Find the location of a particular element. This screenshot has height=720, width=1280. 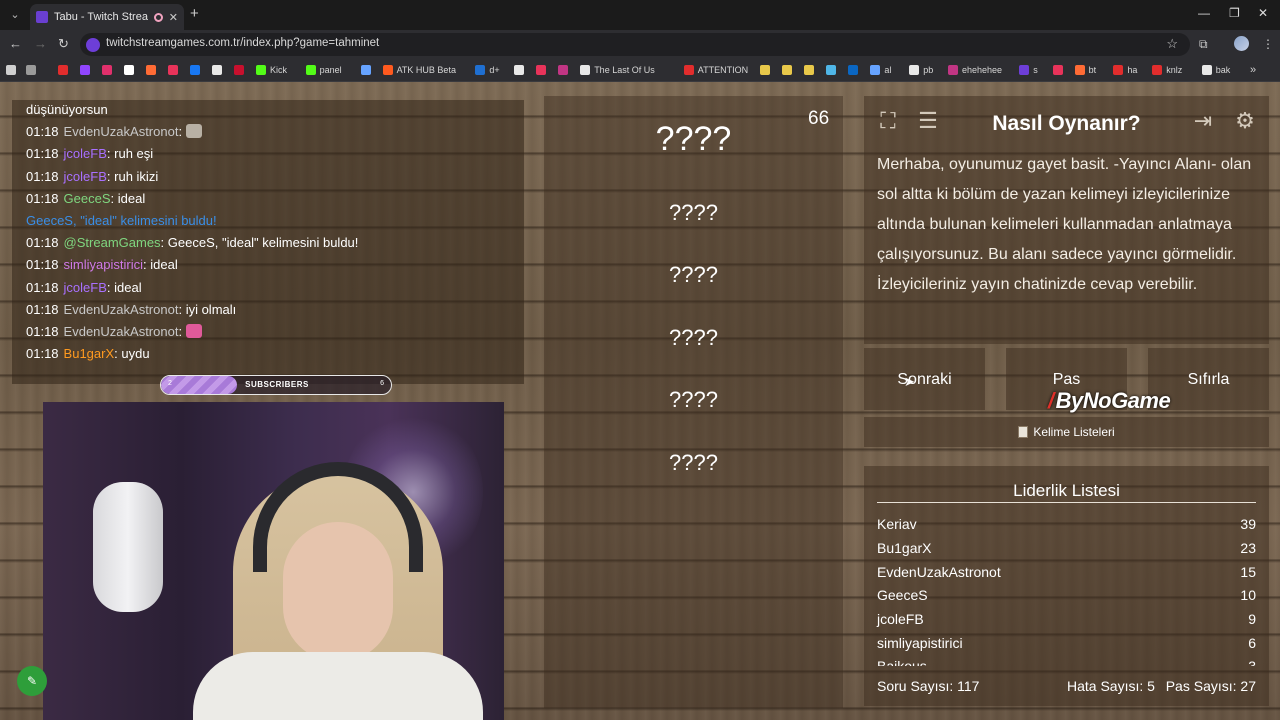

pin-icon: ✎ is located at coordinates (32, 681).